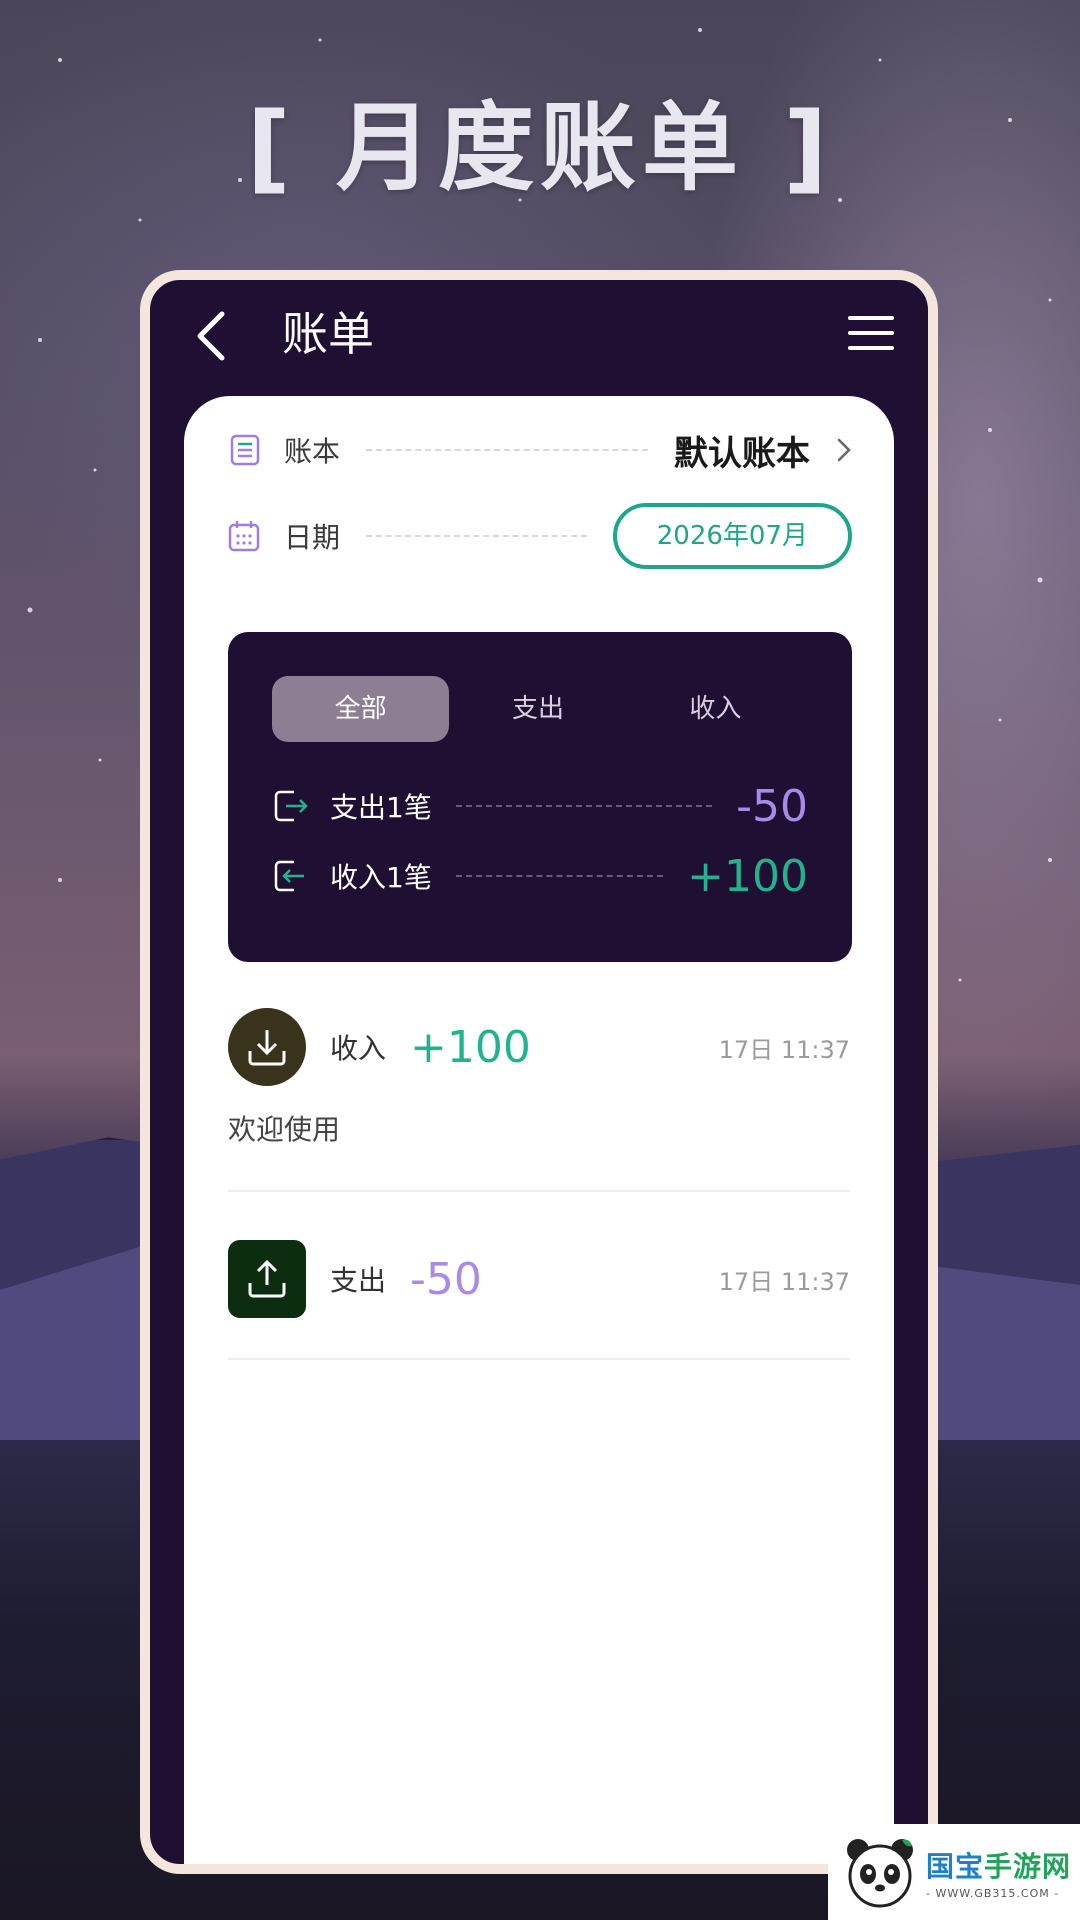  What do you see at coordinates (284, 1129) in the screenshot?
I see `transaction-note: 欢迎使用` at bounding box center [284, 1129].